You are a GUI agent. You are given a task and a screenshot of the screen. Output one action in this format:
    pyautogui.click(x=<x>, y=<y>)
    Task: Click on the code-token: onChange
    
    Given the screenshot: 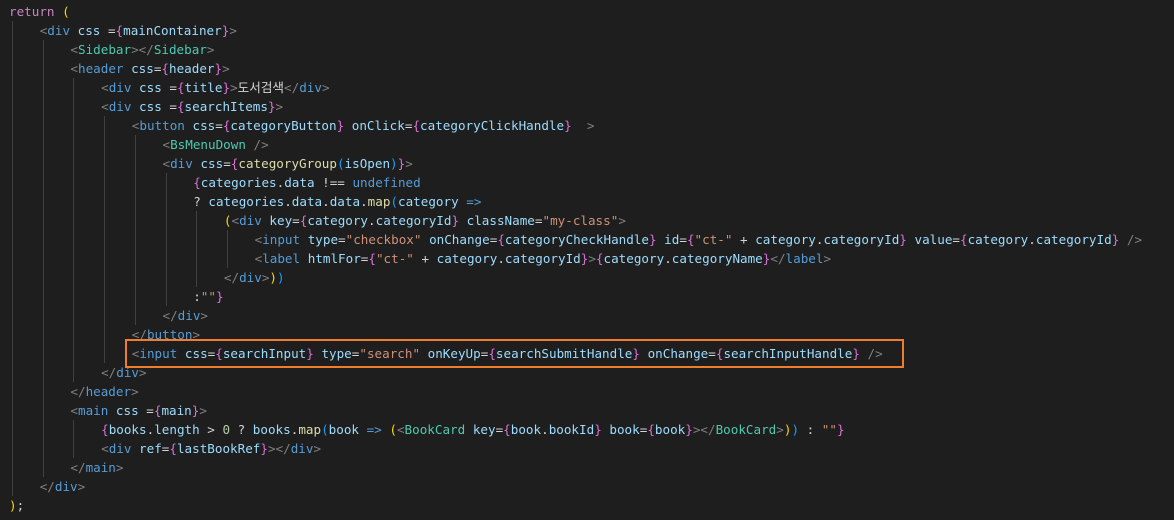 What is the action you would take?
    pyautogui.click(x=459, y=239)
    